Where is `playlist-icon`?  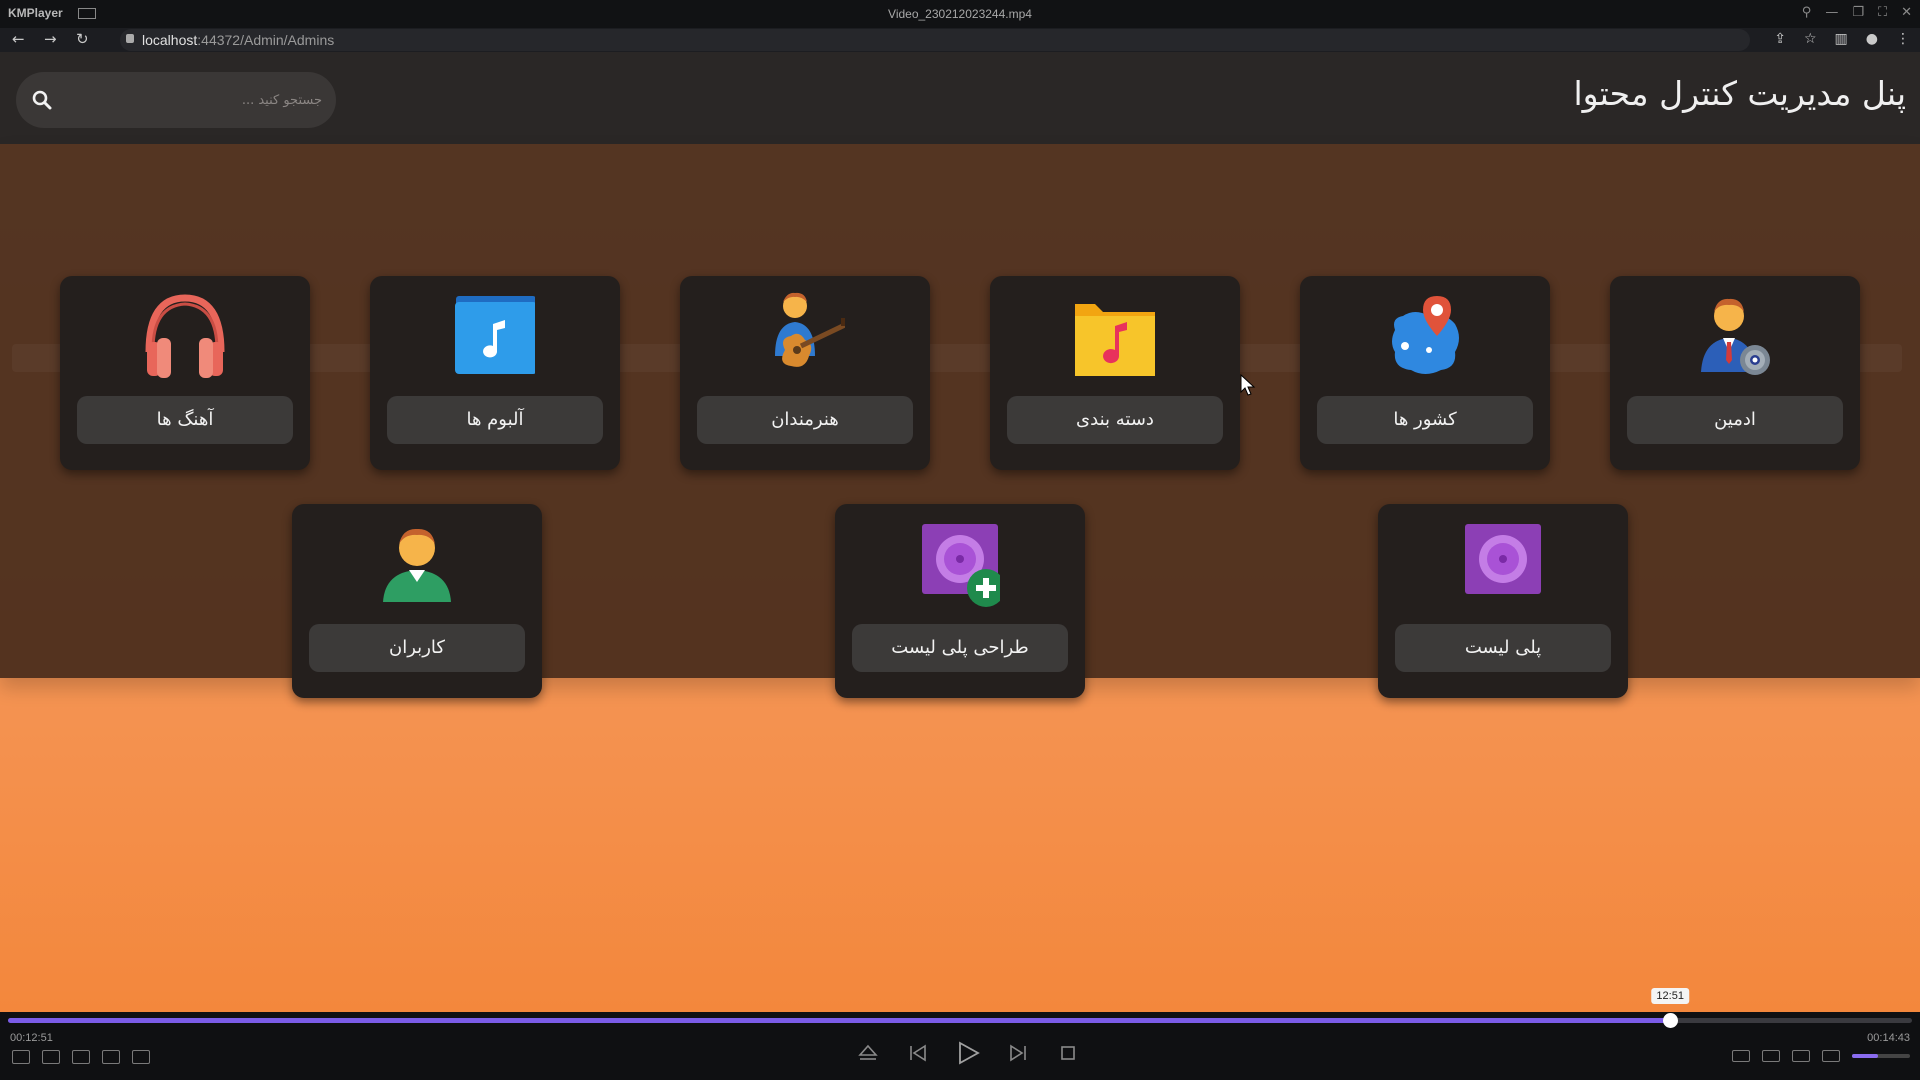
playlist-icon is located at coordinates (21, 1057).